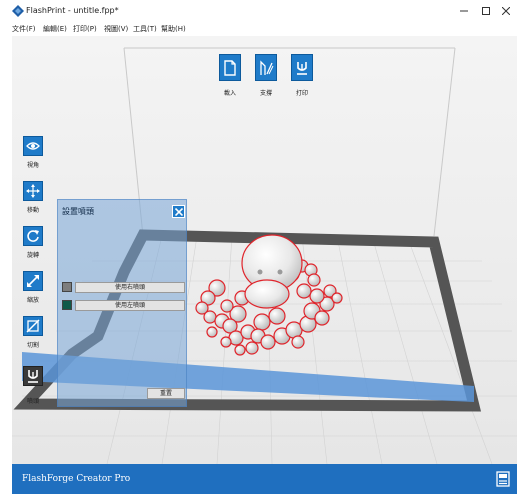 This screenshot has height=494, width=517. I want to click on sidebar-label-cut: 切割, so click(32, 345).